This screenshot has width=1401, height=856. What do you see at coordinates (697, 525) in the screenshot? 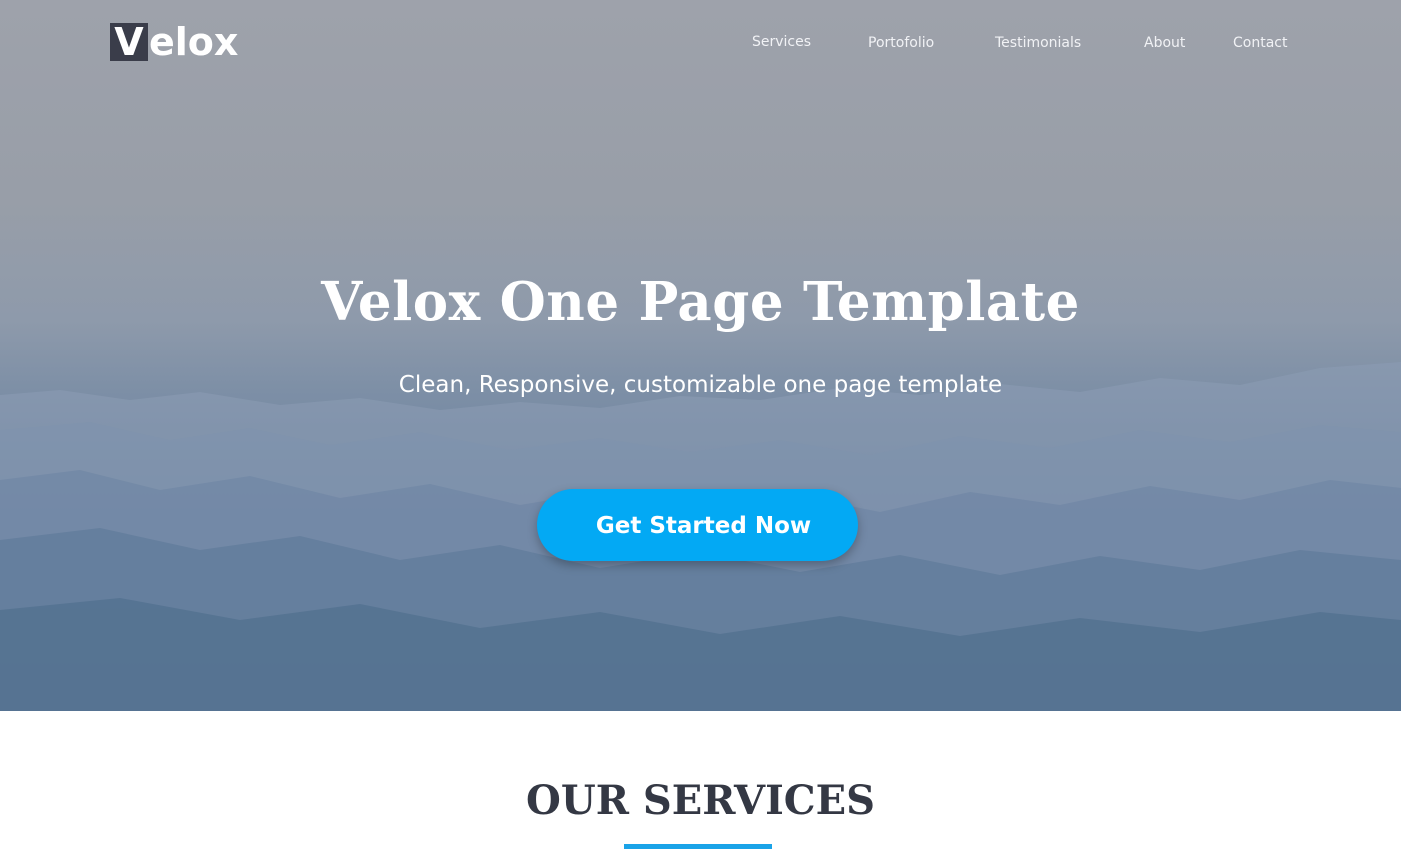
I see `get-started-button: Get Started Now` at bounding box center [697, 525].